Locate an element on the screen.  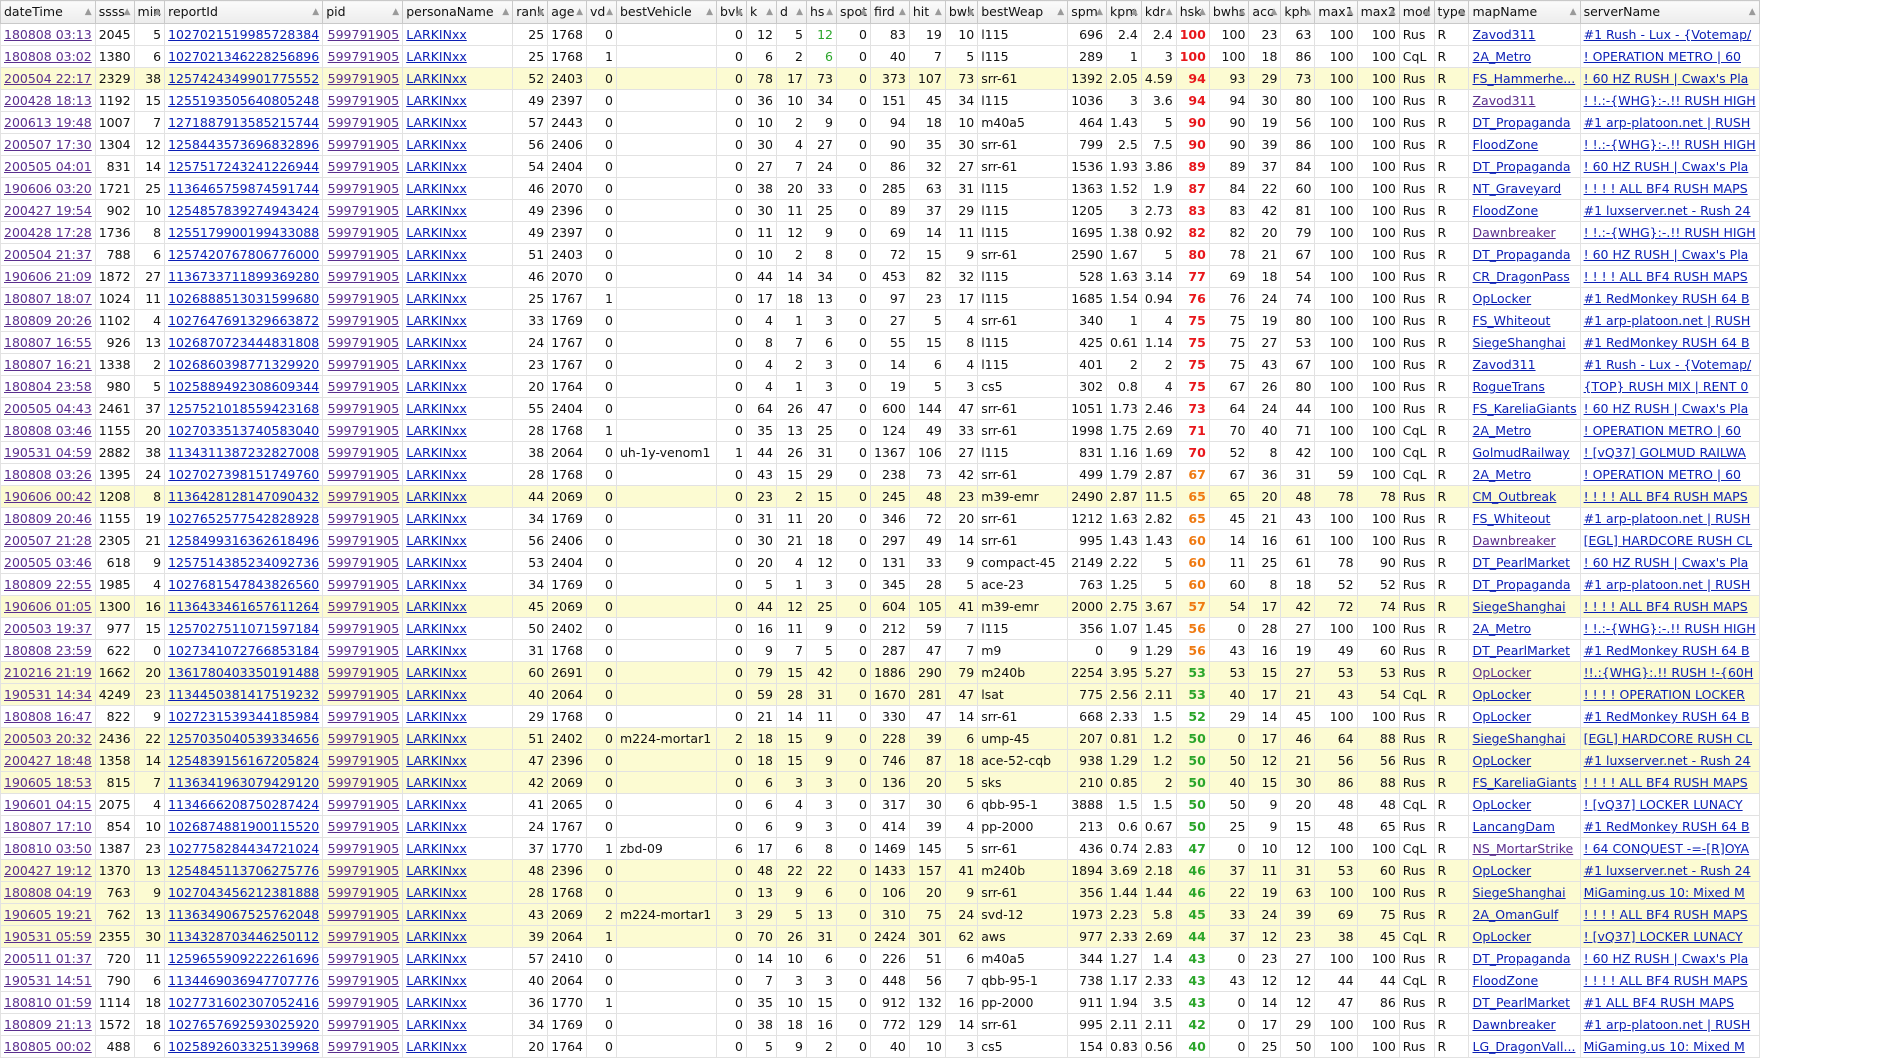
cell-datetime: 180809 20:46 is located at coordinates (48, 518).